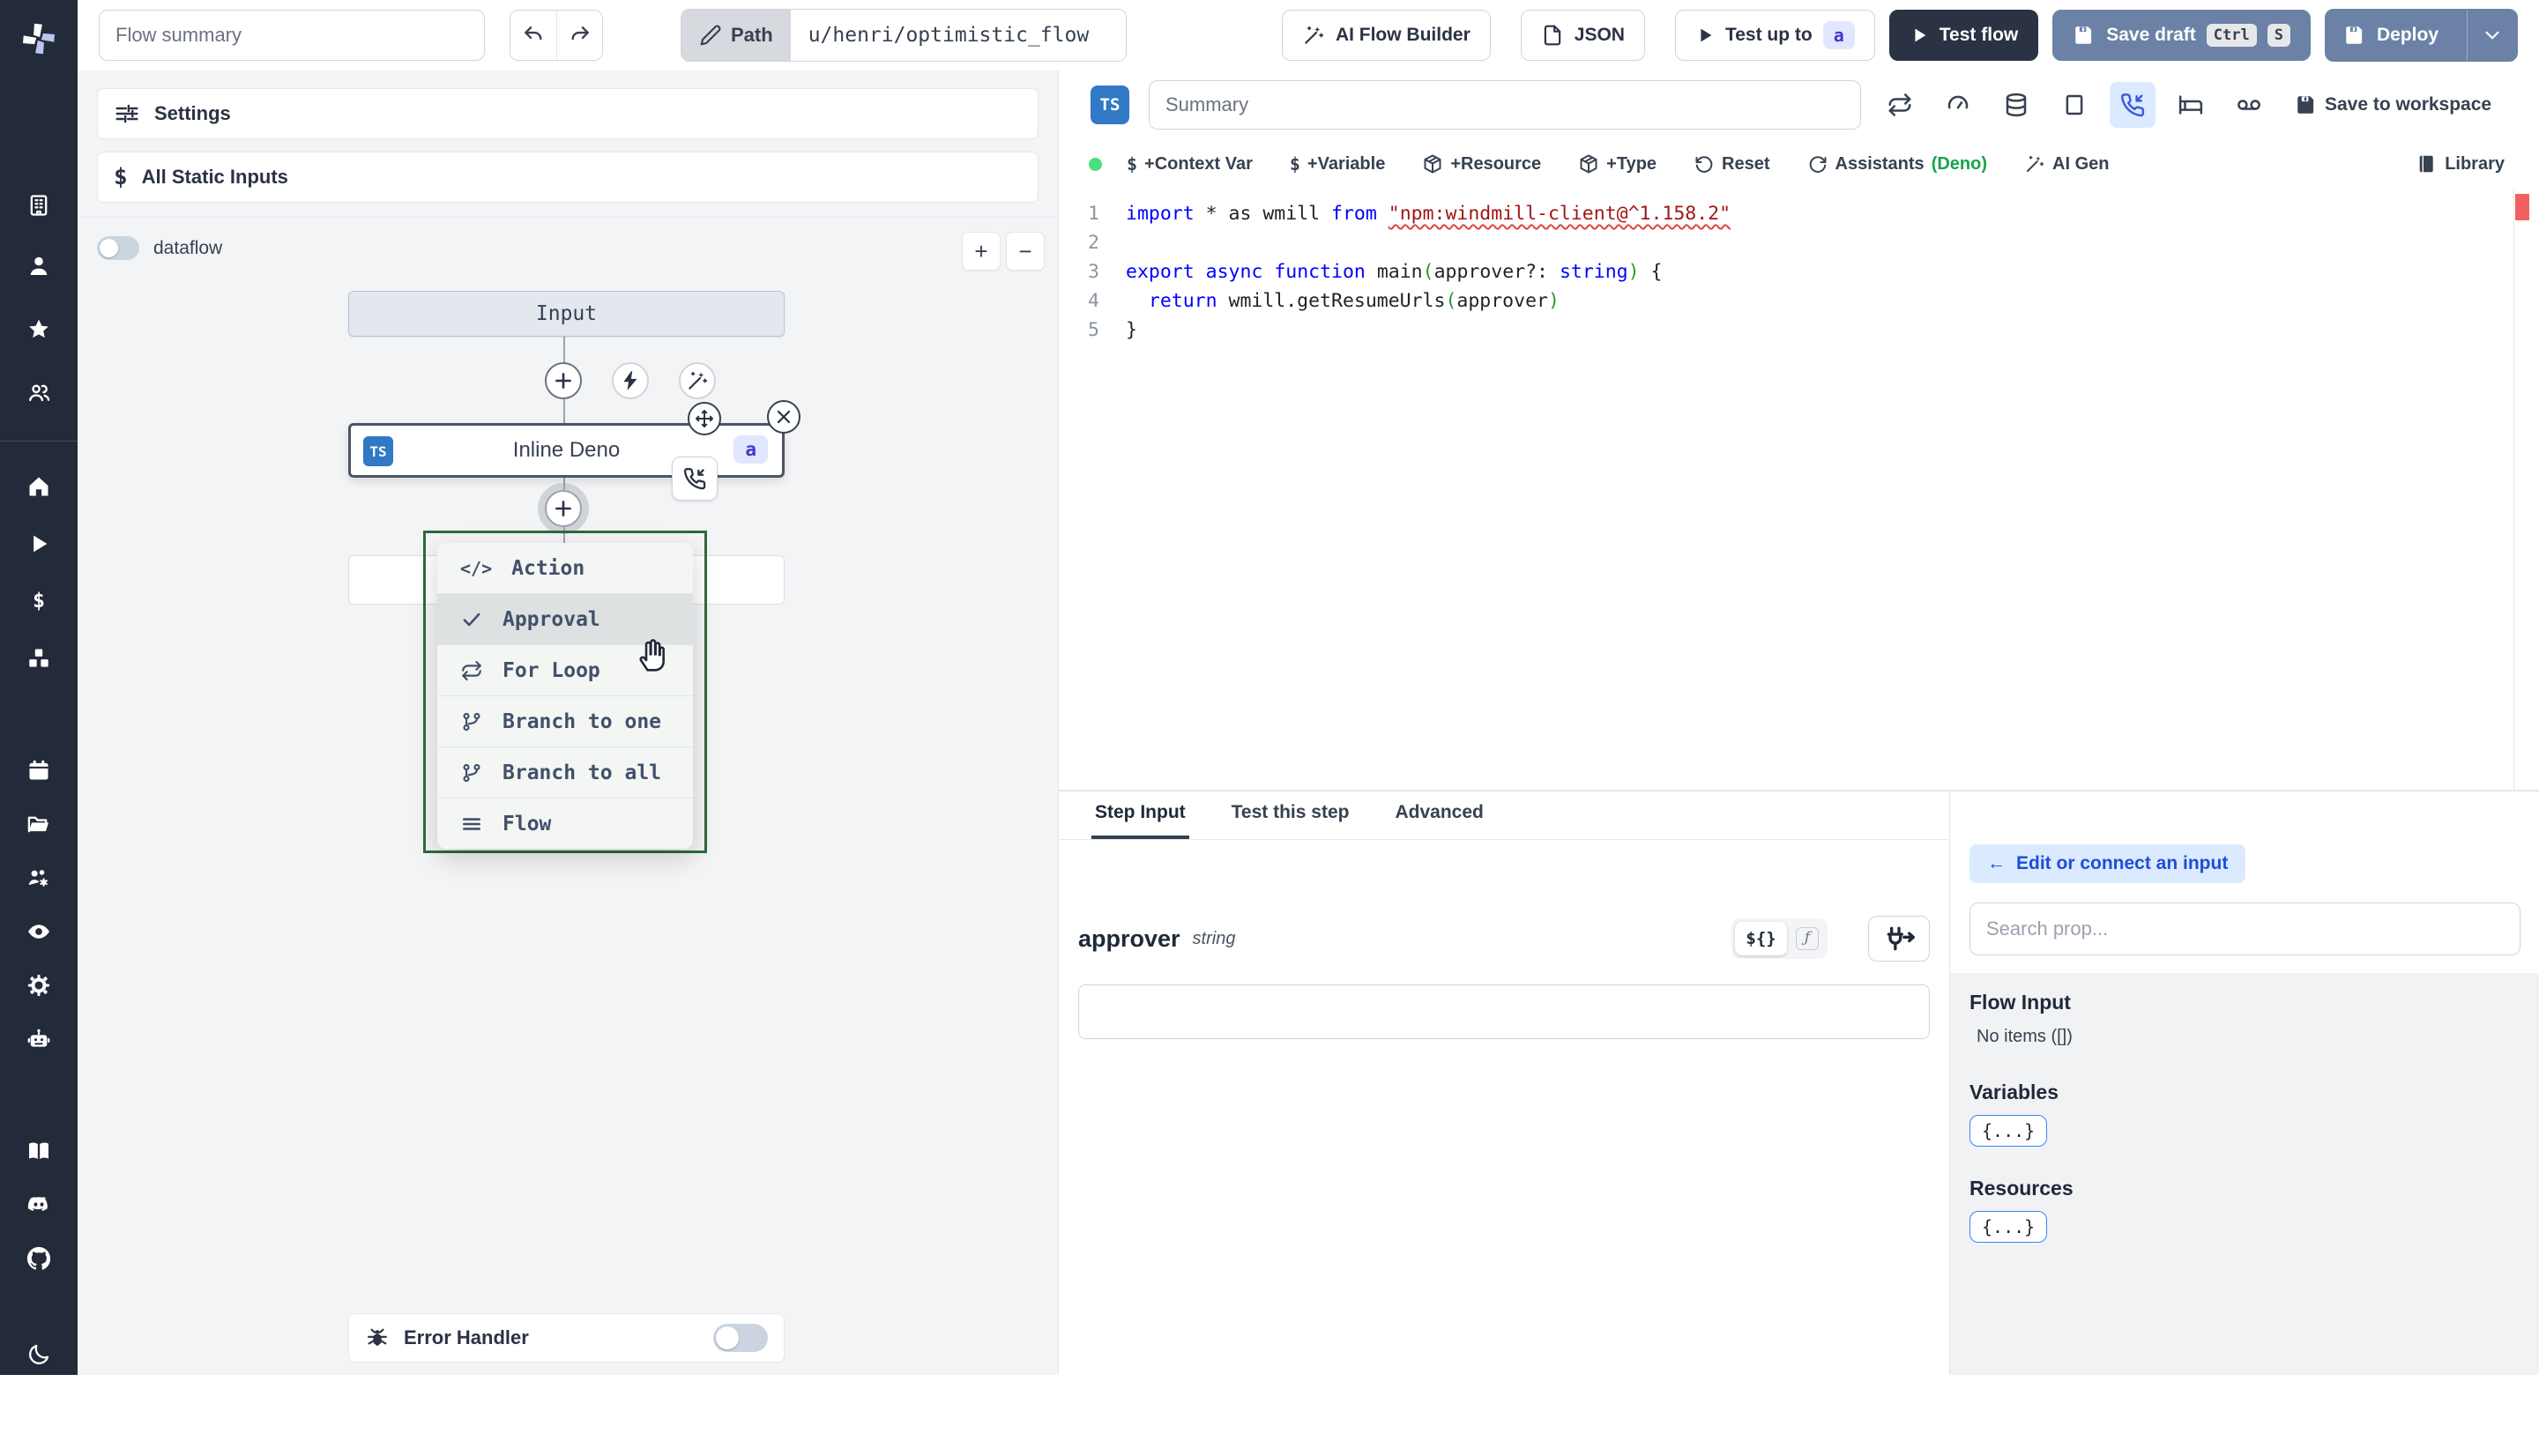 Image resolution: width=2539 pixels, height=1456 pixels. What do you see at coordinates (1110, 104) in the screenshot?
I see `typescript-badge: TS` at bounding box center [1110, 104].